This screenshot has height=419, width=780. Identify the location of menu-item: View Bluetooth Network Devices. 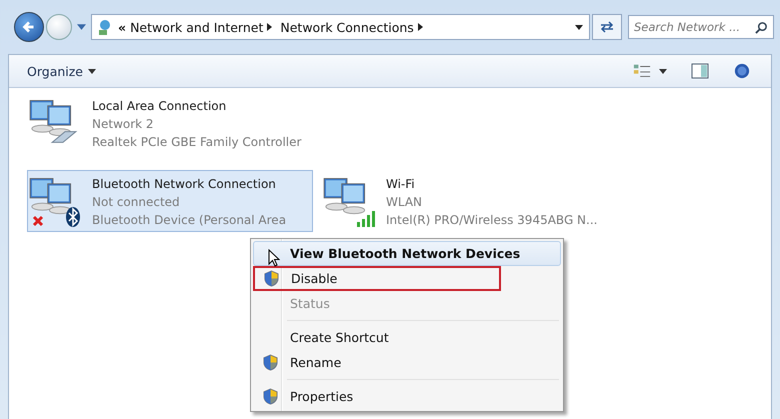
(407, 253).